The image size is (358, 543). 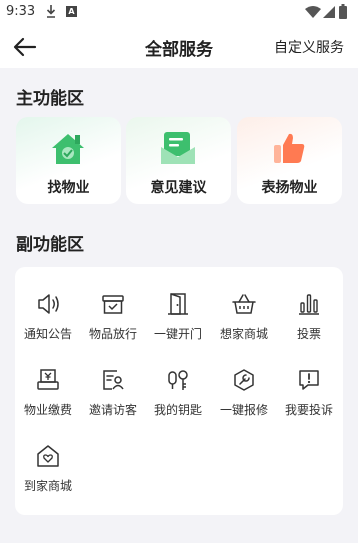 I want to click on back-arrow-icon, so click(x=25, y=47).